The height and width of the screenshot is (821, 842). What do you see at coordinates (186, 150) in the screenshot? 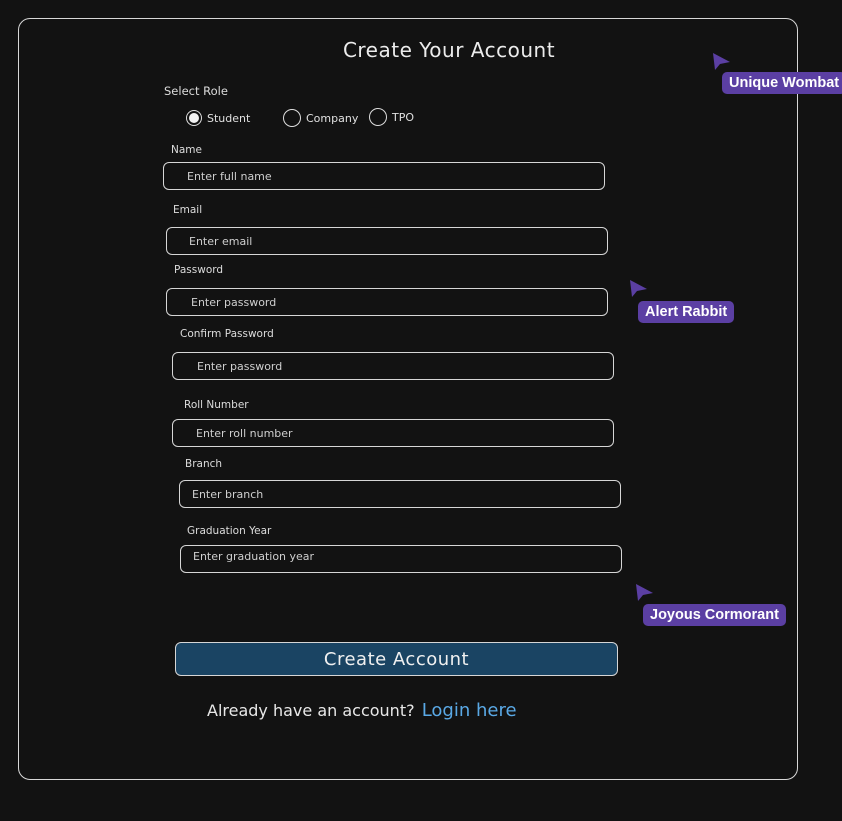
I see `name-label: Name` at bounding box center [186, 150].